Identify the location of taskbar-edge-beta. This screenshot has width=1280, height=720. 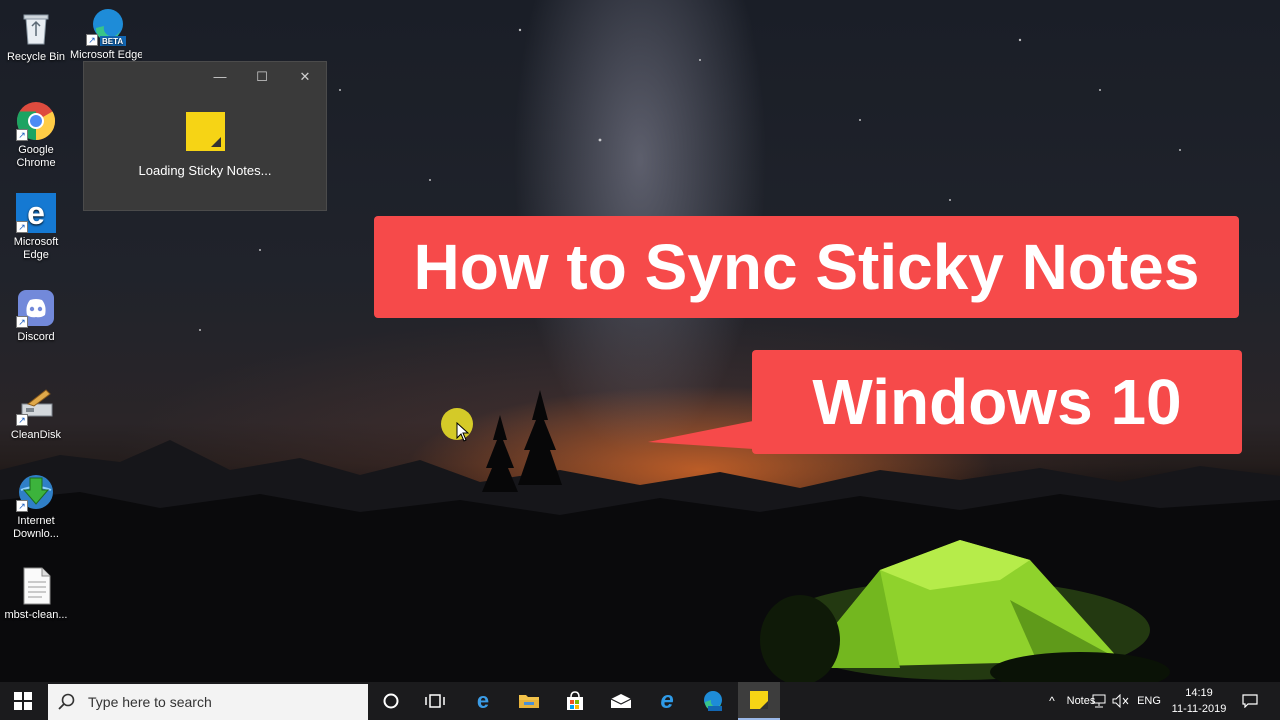
(713, 701).